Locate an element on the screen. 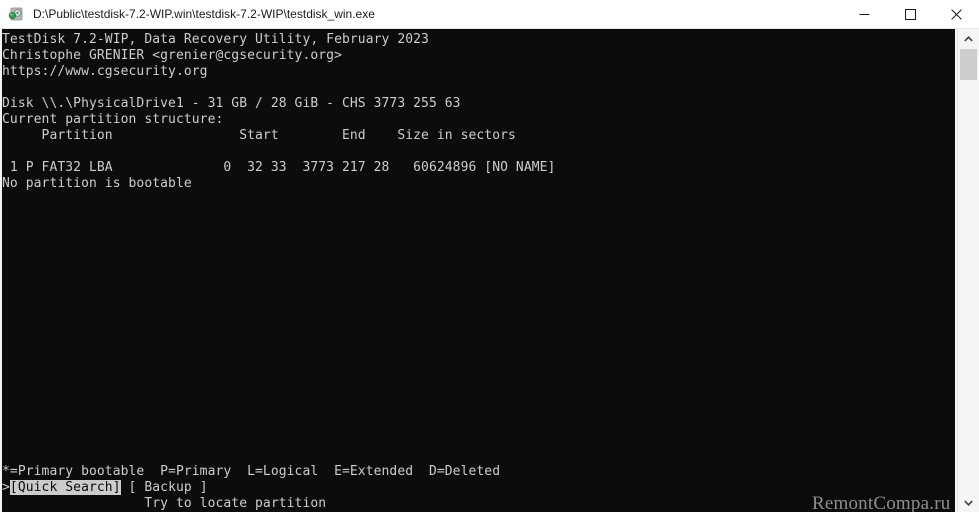 The height and width of the screenshot is (512, 979). partition-structure-label: Current partition structure: is located at coordinates (113, 119).